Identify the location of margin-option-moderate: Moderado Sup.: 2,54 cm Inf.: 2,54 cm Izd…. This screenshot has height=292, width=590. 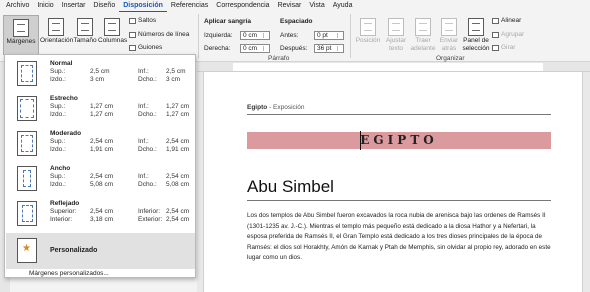
(100, 143).